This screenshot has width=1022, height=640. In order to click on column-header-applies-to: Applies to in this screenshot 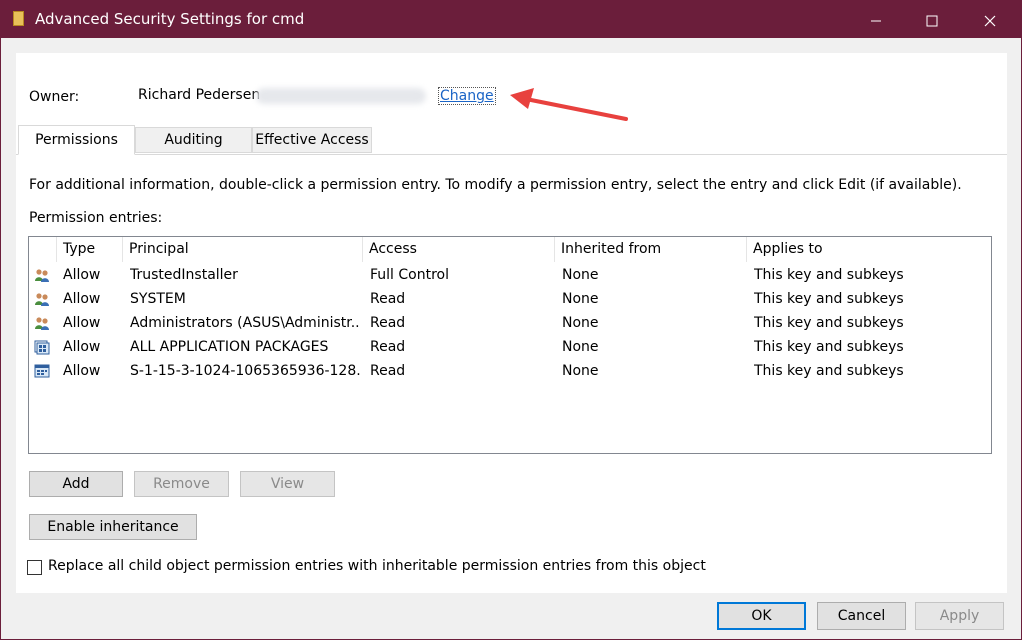, I will do `click(869, 249)`.